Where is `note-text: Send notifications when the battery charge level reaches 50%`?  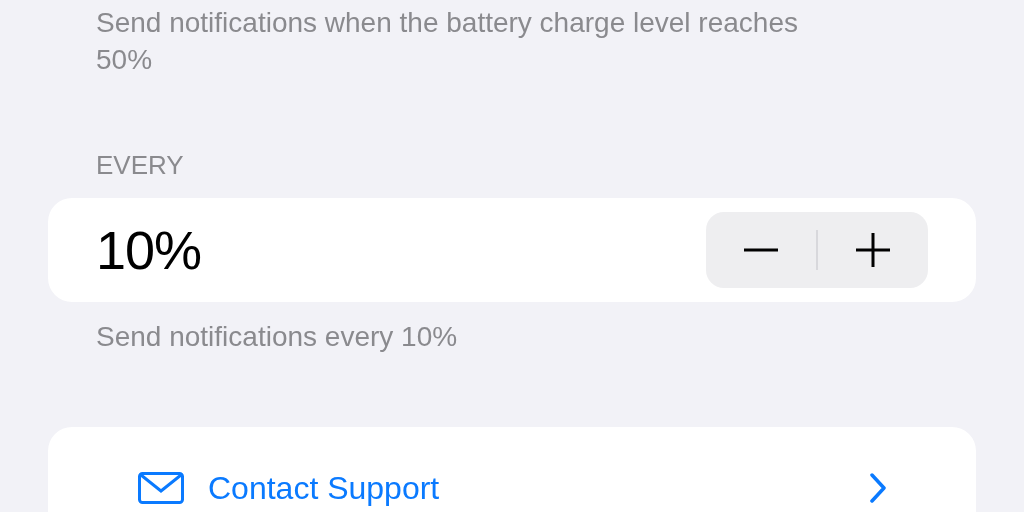 note-text: Send notifications when the battery charge level reaches 50% is located at coordinates (447, 41).